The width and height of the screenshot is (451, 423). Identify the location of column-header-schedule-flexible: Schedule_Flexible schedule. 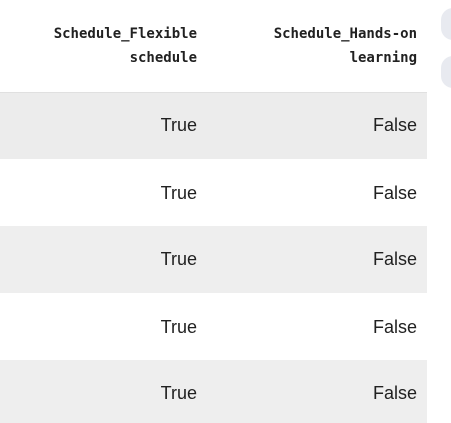
(103, 46).